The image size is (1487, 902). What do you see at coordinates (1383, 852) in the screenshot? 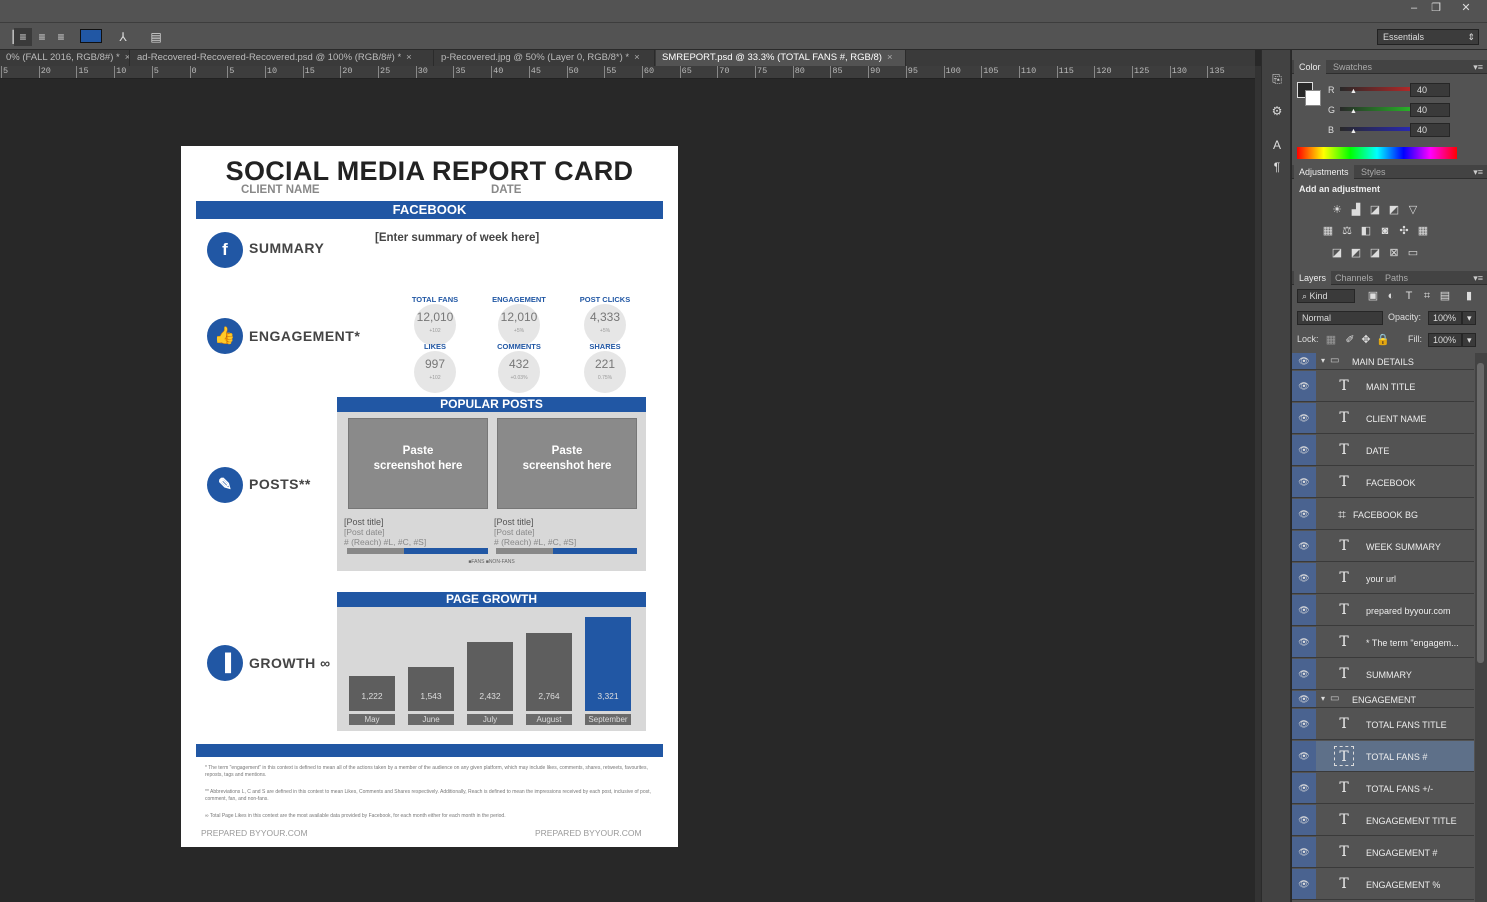
I see `layer-row: 👁 T ENGAGEMENT #` at bounding box center [1383, 852].